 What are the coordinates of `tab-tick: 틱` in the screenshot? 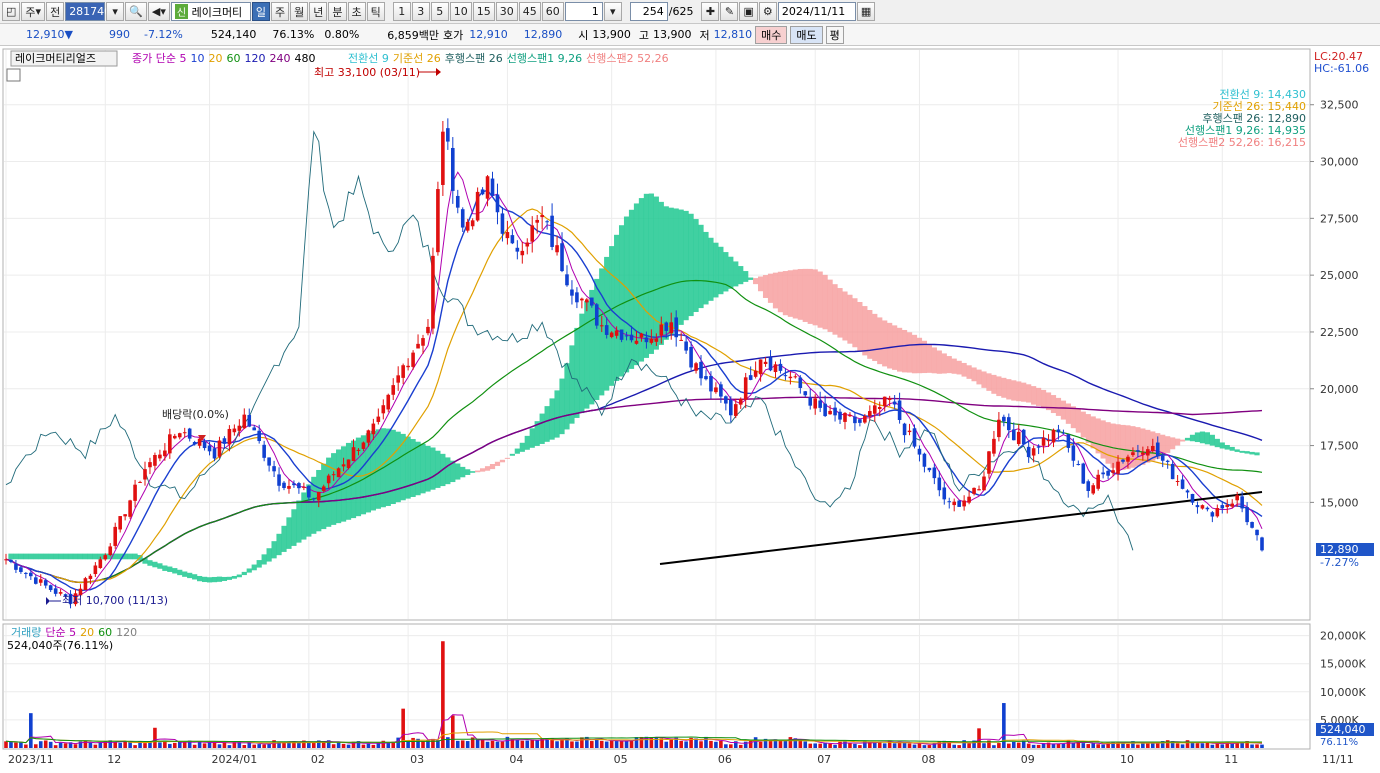 It's located at (375, 11).